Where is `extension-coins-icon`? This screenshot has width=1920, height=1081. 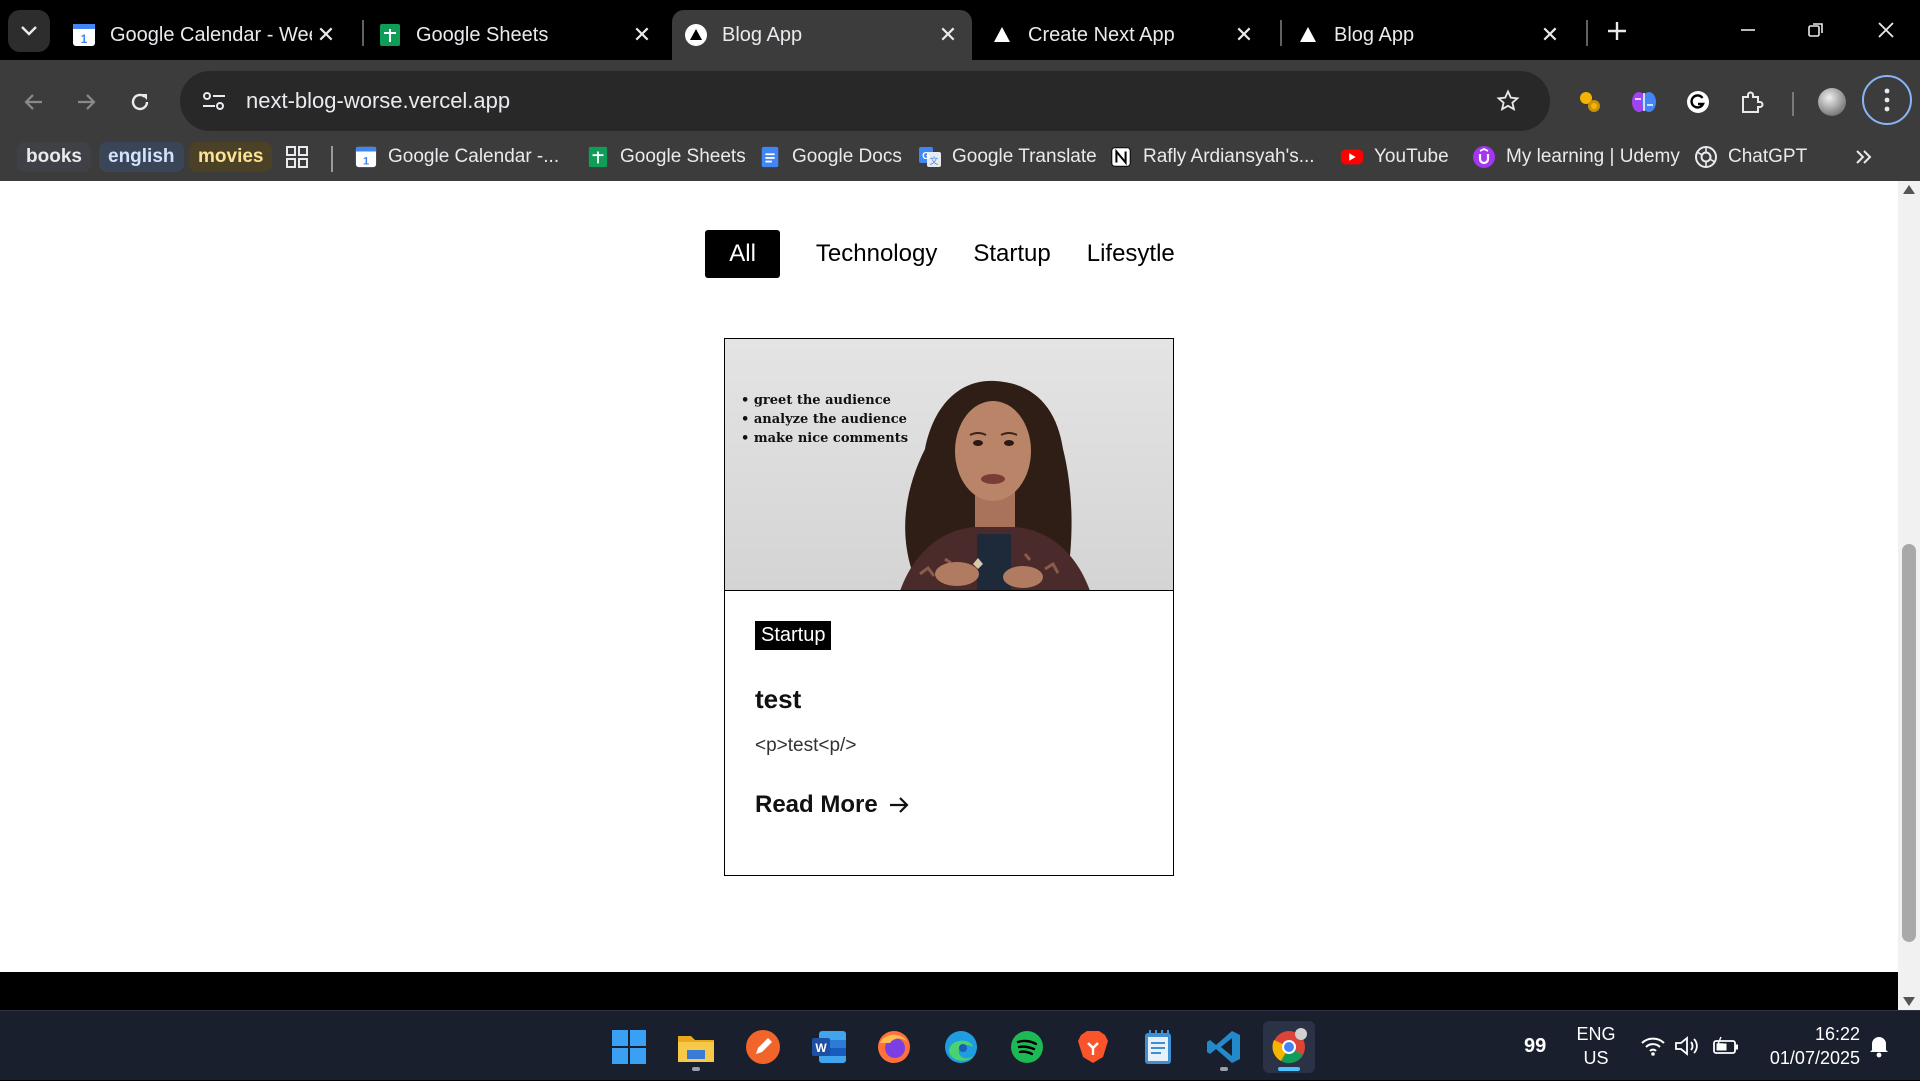 extension-coins-icon is located at coordinates (1590, 102).